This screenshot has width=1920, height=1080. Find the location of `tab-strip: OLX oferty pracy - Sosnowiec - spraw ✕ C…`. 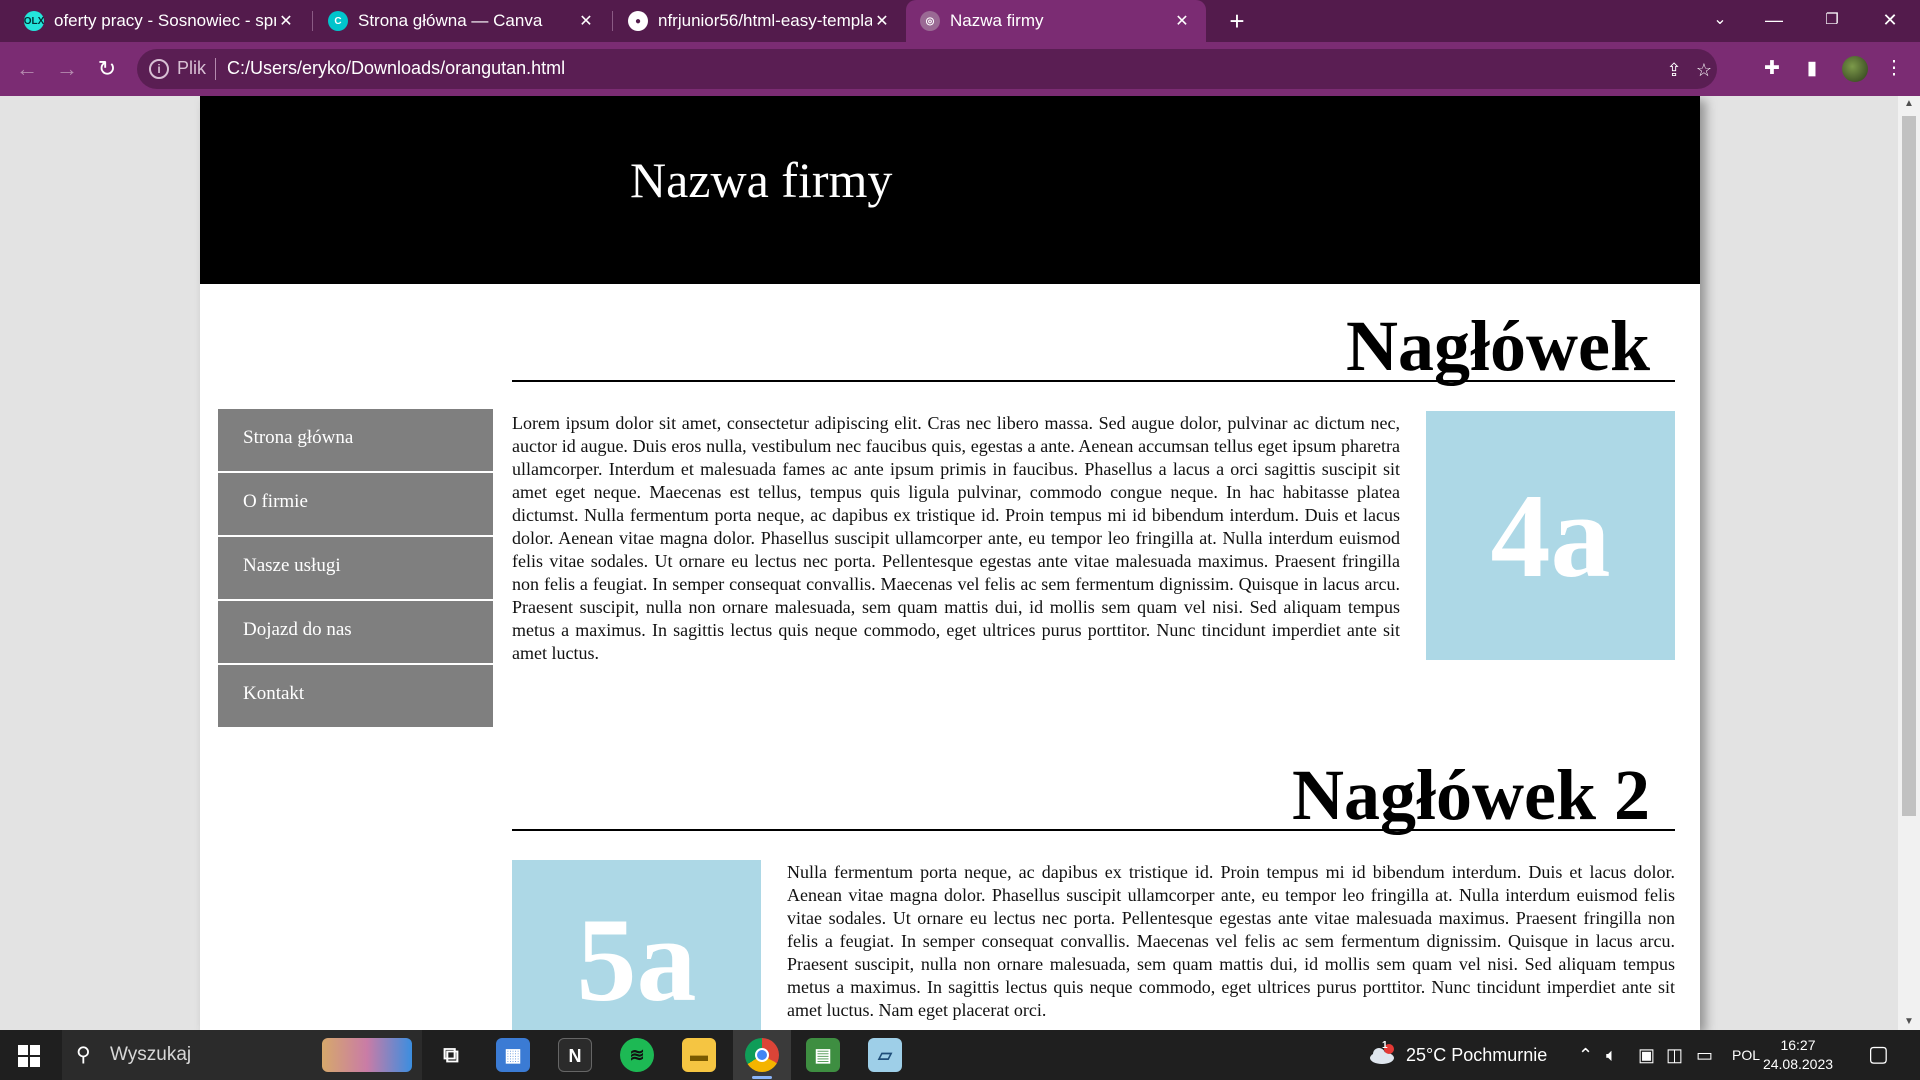

tab-strip: OLX oferty pracy - Sosnowiec - spraw ✕ C… is located at coordinates (960, 21).